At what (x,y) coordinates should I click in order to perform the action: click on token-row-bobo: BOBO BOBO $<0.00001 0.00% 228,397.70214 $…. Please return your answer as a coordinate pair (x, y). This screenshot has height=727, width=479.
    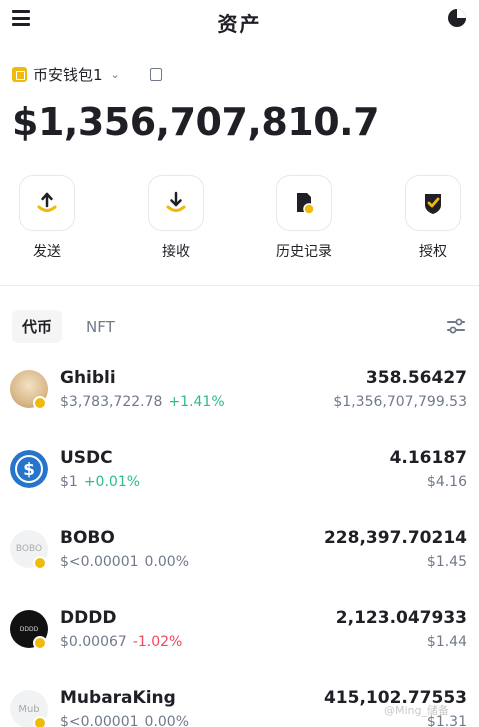
    Looking at the image, I should click on (239, 562).